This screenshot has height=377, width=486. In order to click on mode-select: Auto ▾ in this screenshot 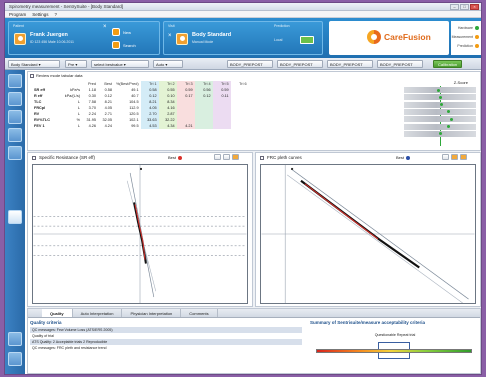, I will do `click(168, 64)`.